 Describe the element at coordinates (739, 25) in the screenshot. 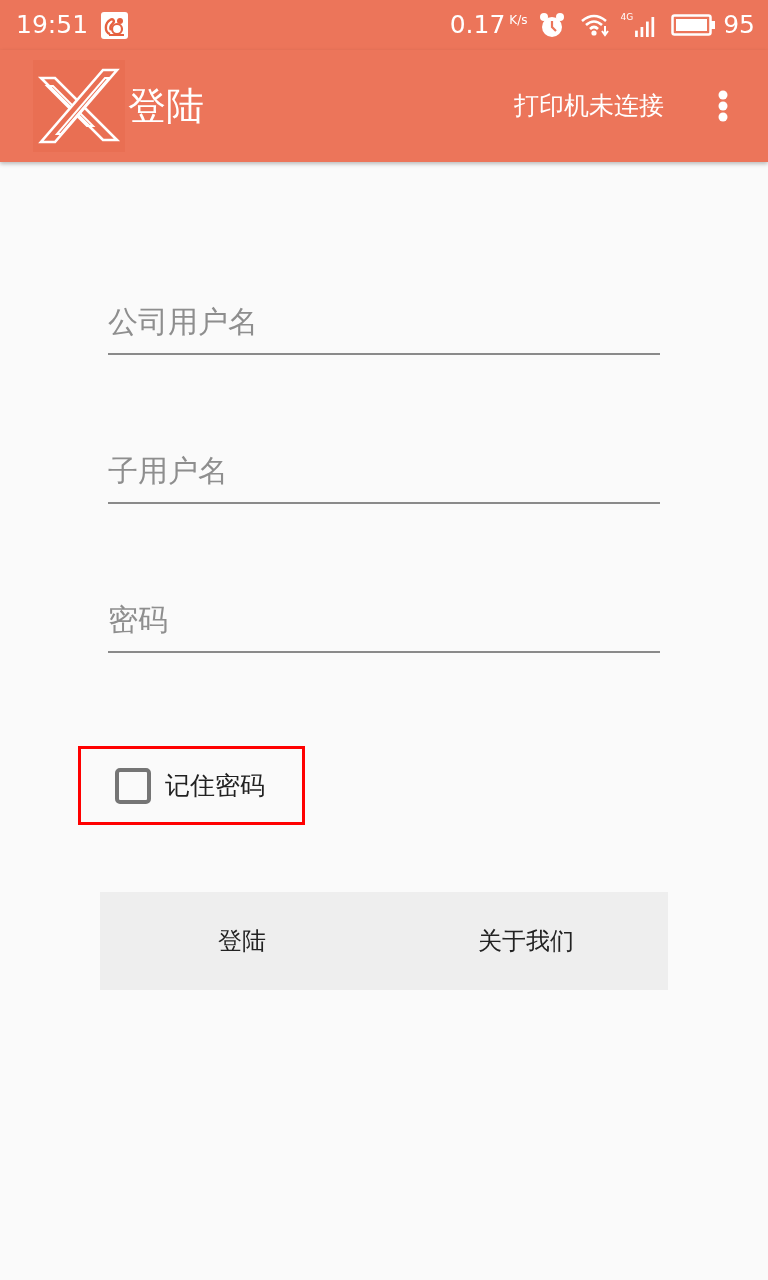

I see `battery-level: 95` at that location.